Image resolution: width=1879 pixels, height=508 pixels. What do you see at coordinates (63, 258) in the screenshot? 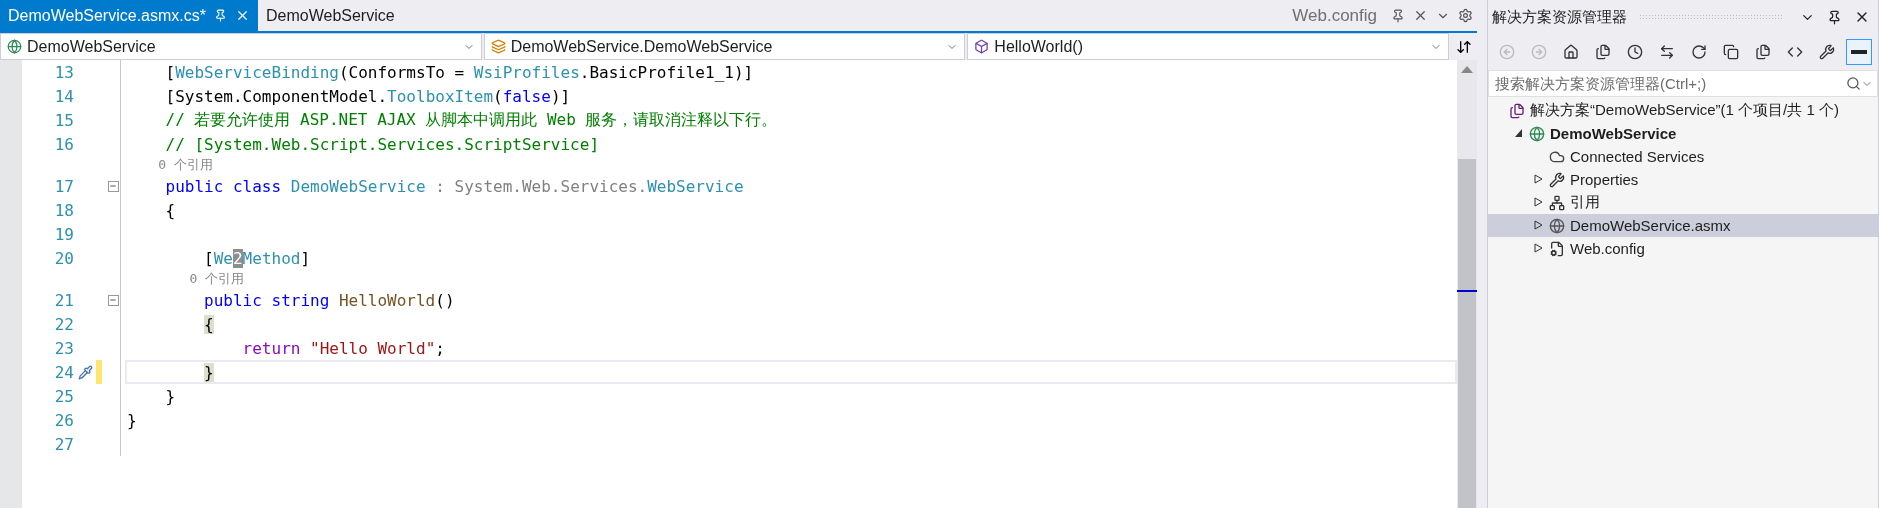
I see `line-number: 20` at bounding box center [63, 258].